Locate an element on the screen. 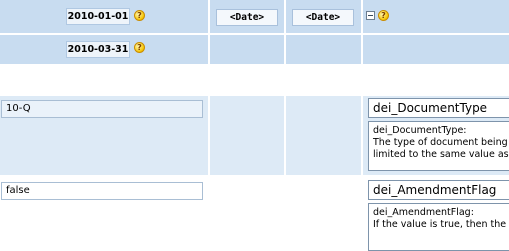 The image size is (509, 251). documentation-title: dei_AmendmentFlag: is located at coordinates (423, 212).